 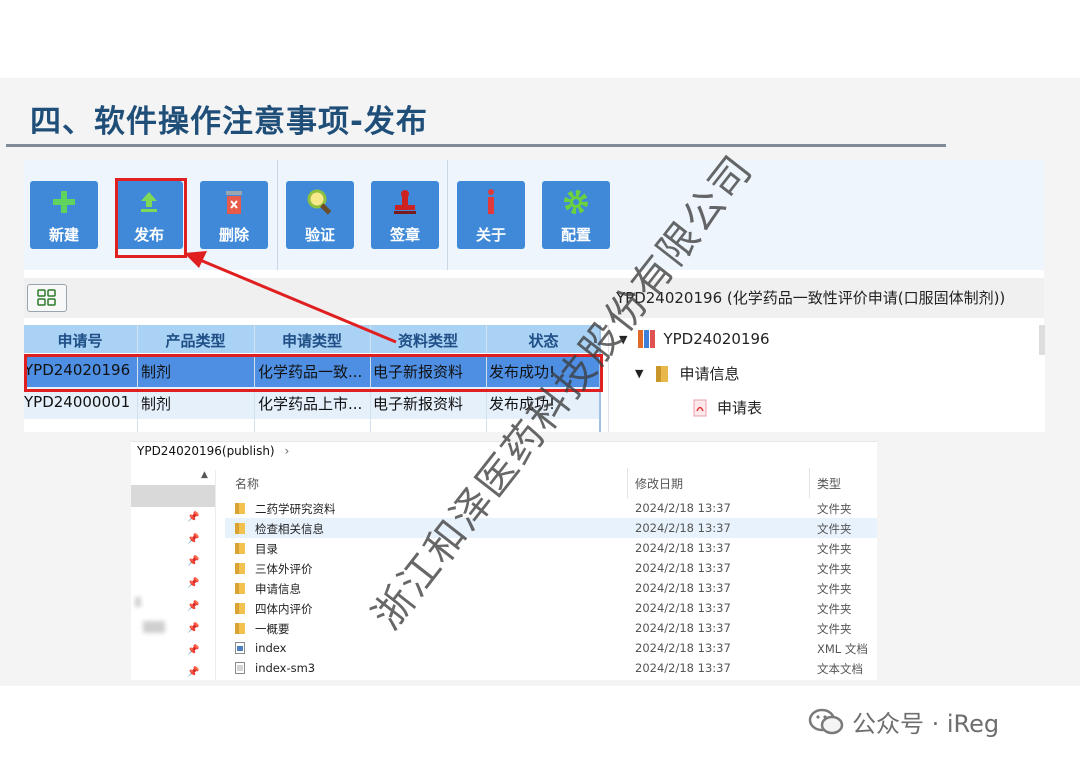 I want to click on sign-button: 签章, so click(x=405, y=215).